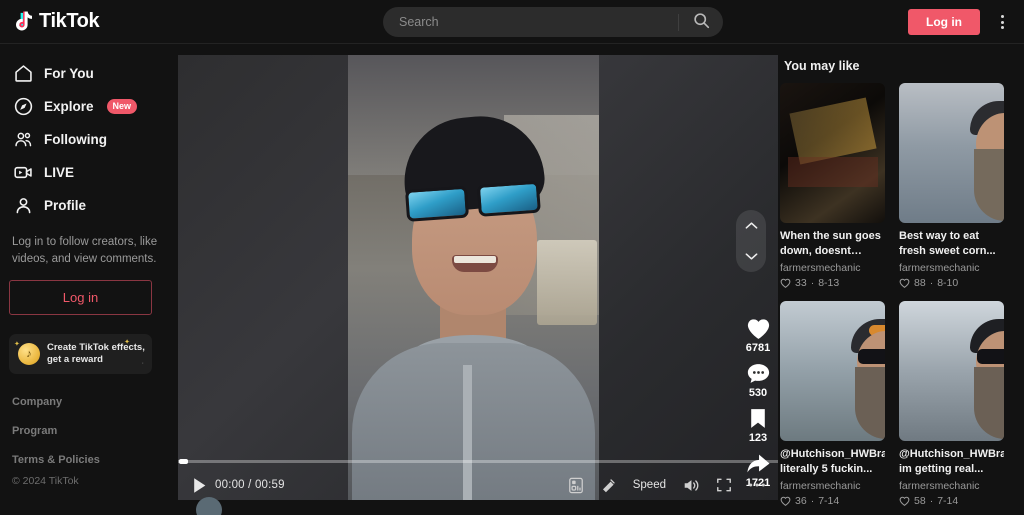 The width and height of the screenshot is (1024, 515). Describe the element at coordinates (576, 485) in the screenshot. I see `qr-code-icon` at that location.